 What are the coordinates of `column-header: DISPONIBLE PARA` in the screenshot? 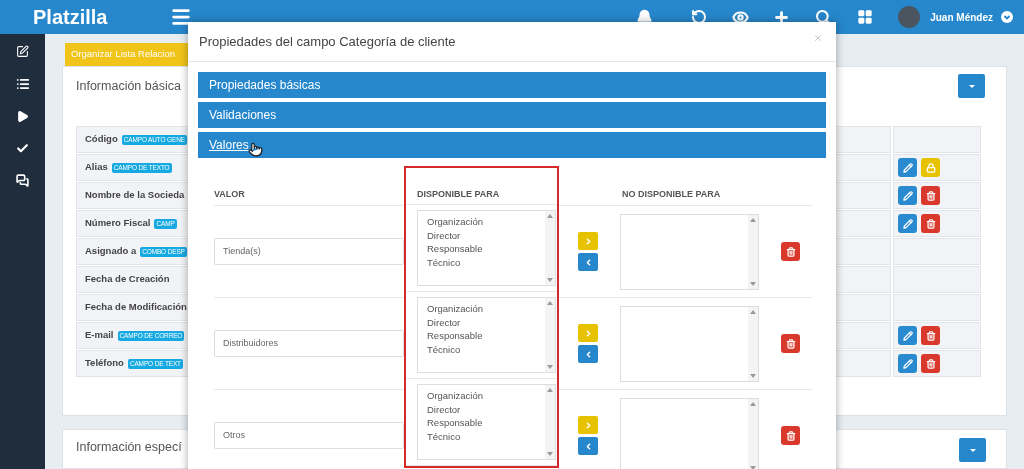 It's located at (481, 192).